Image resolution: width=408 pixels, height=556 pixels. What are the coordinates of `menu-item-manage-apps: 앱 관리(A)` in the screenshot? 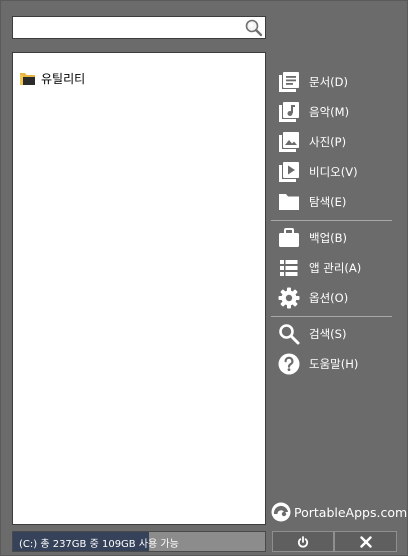 It's located at (335, 268).